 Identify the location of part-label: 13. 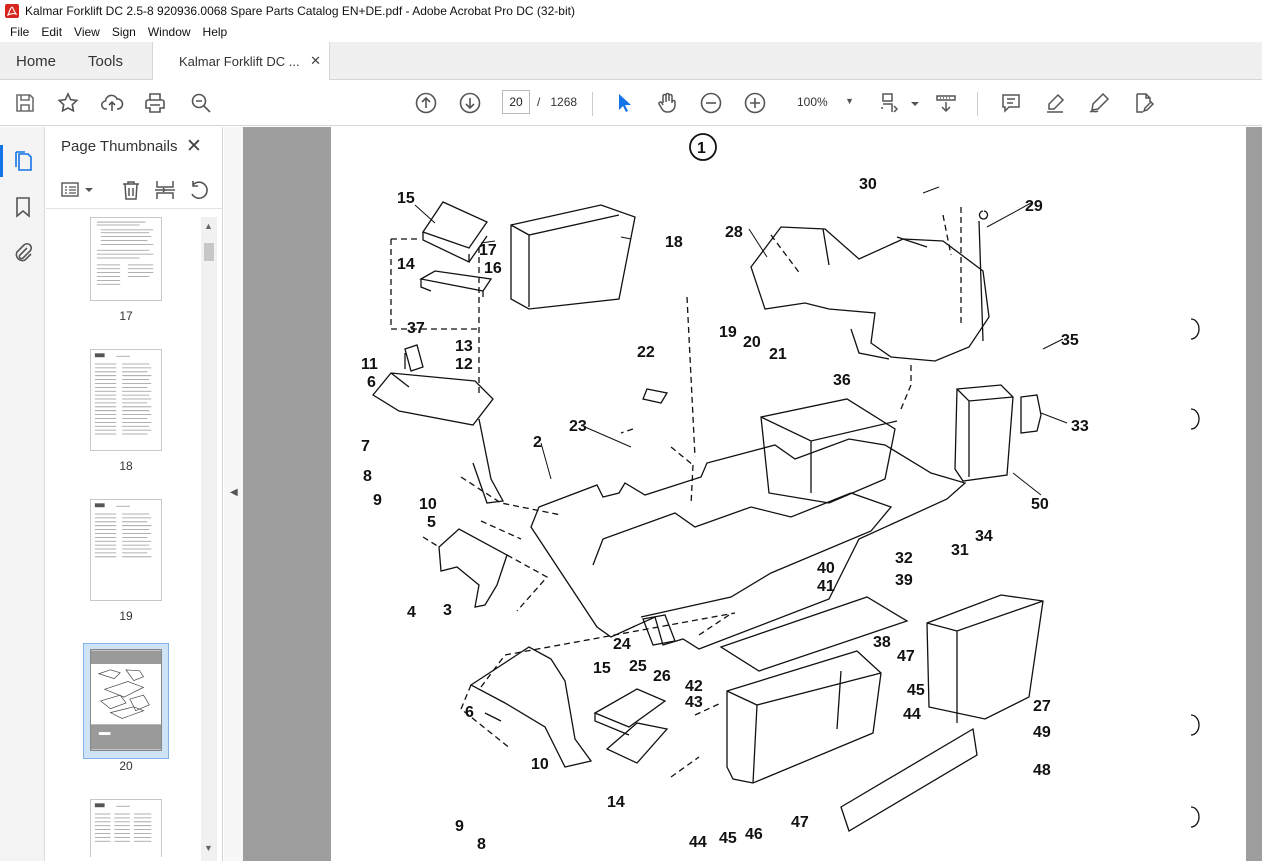
(464, 346).